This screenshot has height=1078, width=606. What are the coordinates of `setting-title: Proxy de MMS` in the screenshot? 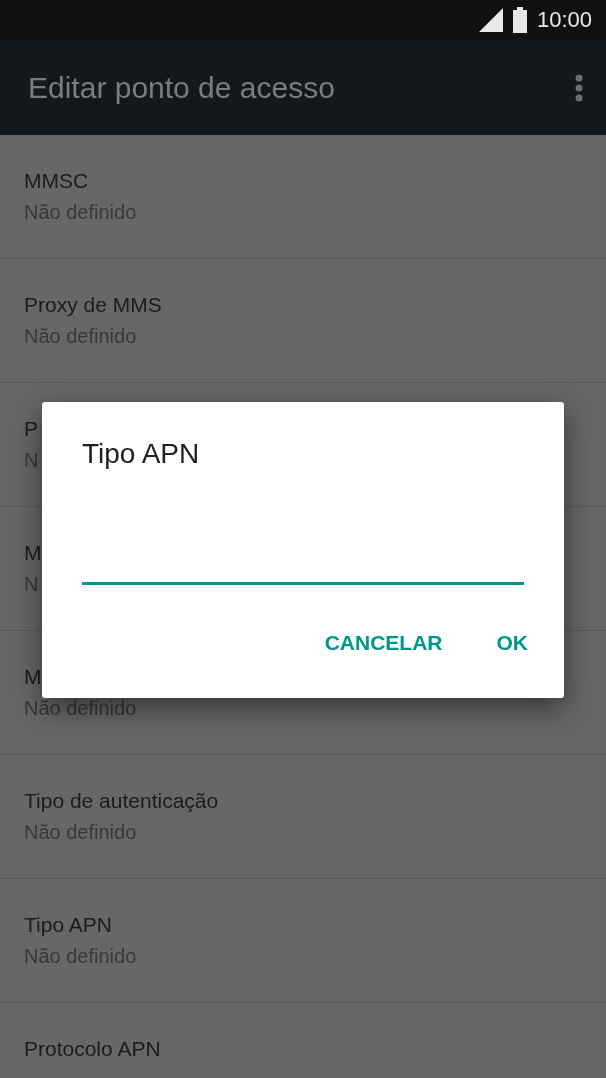 It's located at (93, 305).